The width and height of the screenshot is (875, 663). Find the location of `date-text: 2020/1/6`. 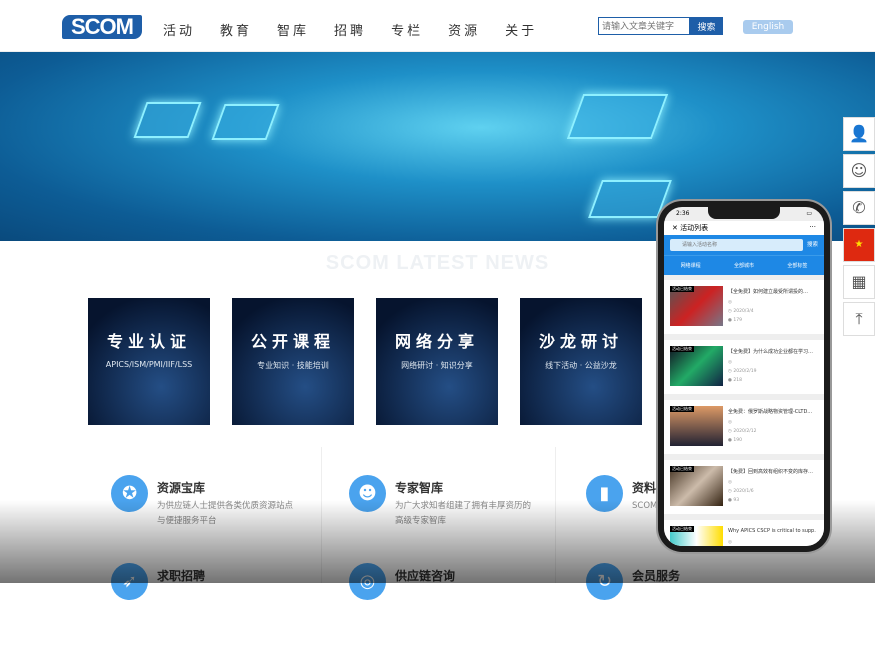

date-text: 2020/1/6 is located at coordinates (743, 491).